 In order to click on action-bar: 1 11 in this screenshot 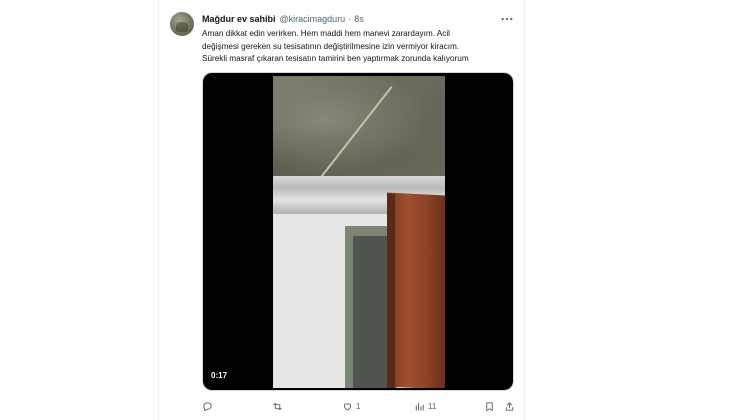, I will do `click(361, 406)`.